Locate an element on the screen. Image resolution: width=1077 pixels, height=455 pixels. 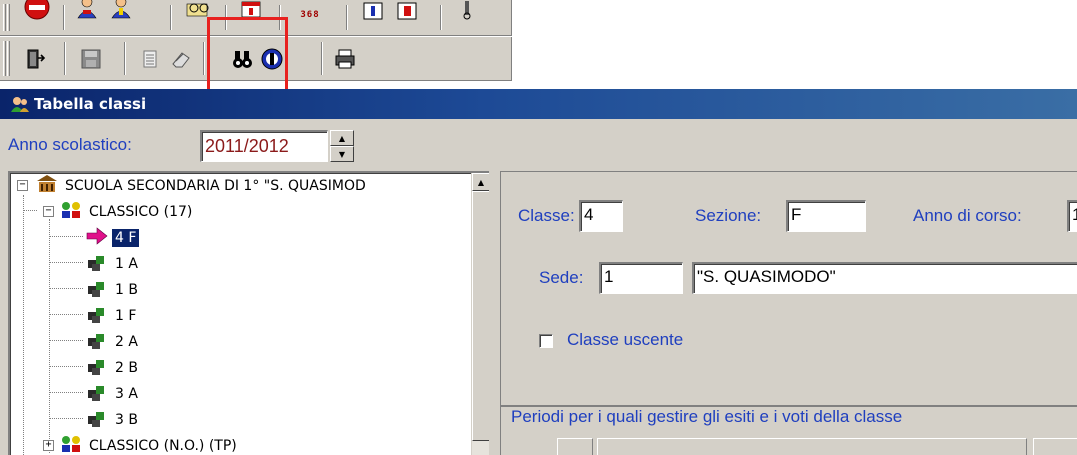
tree-root-school: SCUOLA SECONDARIA DI 1° "S. QUASIMOD is located at coordinates (202, 186).